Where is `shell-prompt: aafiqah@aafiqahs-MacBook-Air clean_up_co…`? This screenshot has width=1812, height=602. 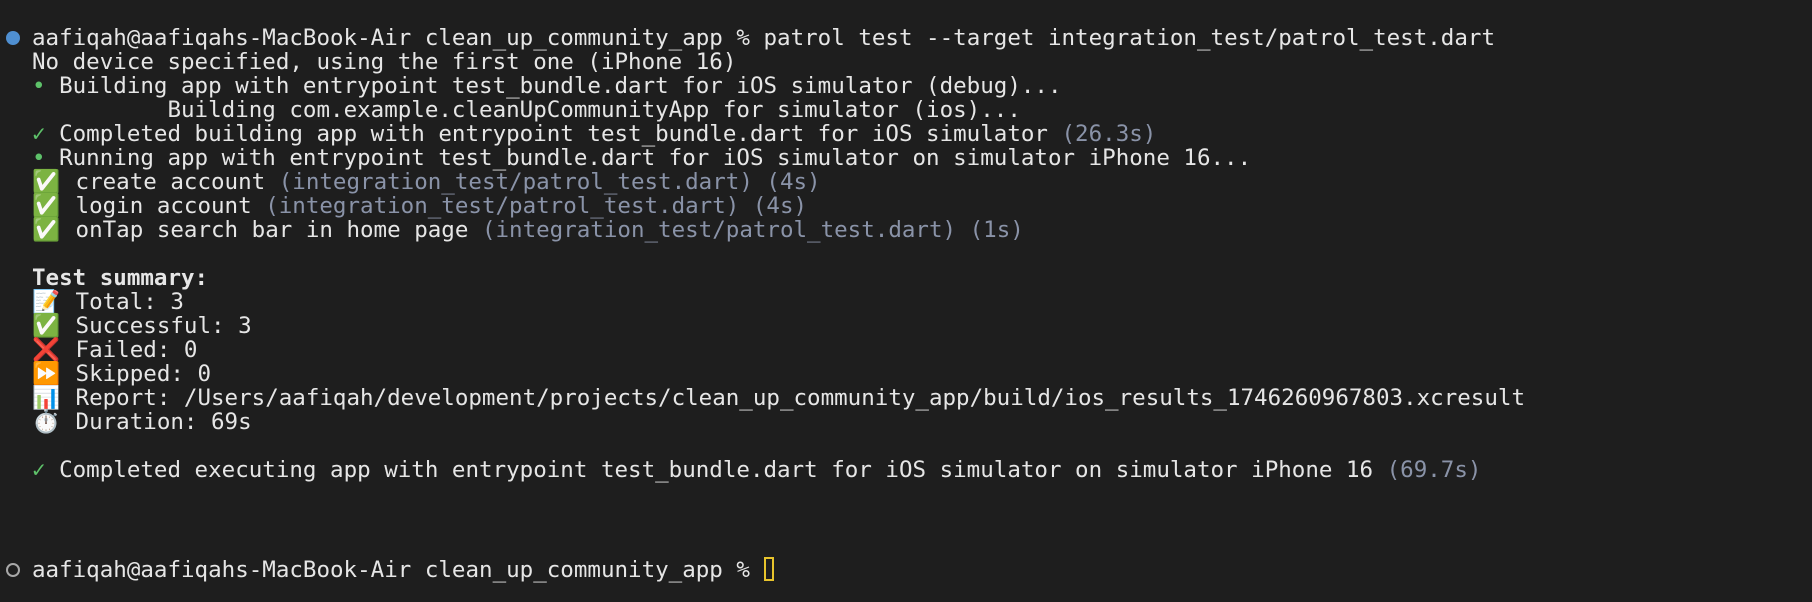 shell-prompt: aafiqah@aafiqahs-MacBook-Air clean_up_co… is located at coordinates (398, 570).